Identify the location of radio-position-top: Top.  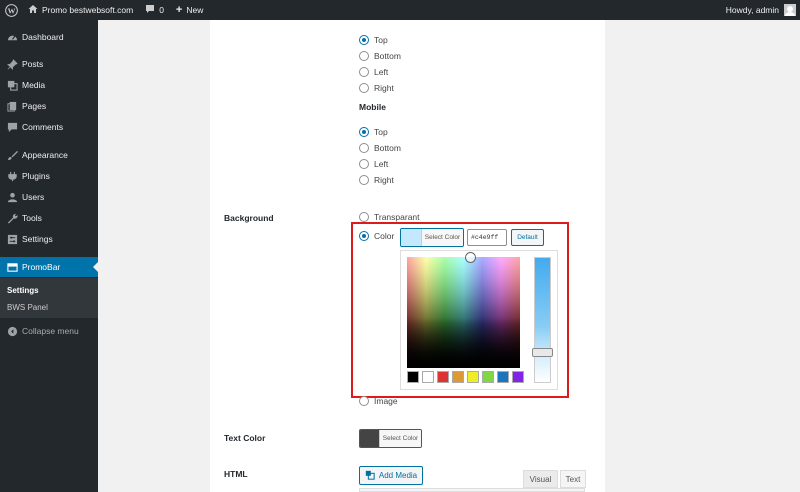
(373, 40).